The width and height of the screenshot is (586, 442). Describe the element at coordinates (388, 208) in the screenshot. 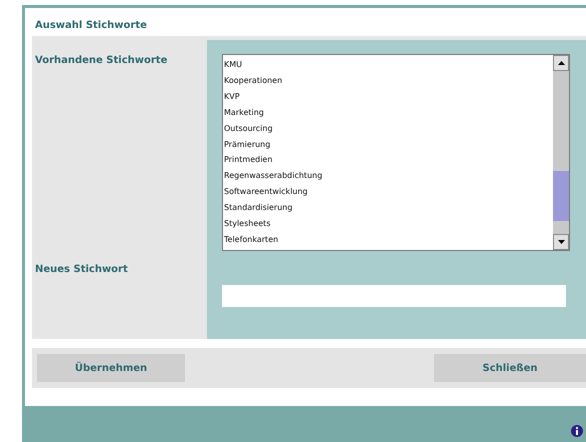

I see `list-item: Standardisierung` at that location.